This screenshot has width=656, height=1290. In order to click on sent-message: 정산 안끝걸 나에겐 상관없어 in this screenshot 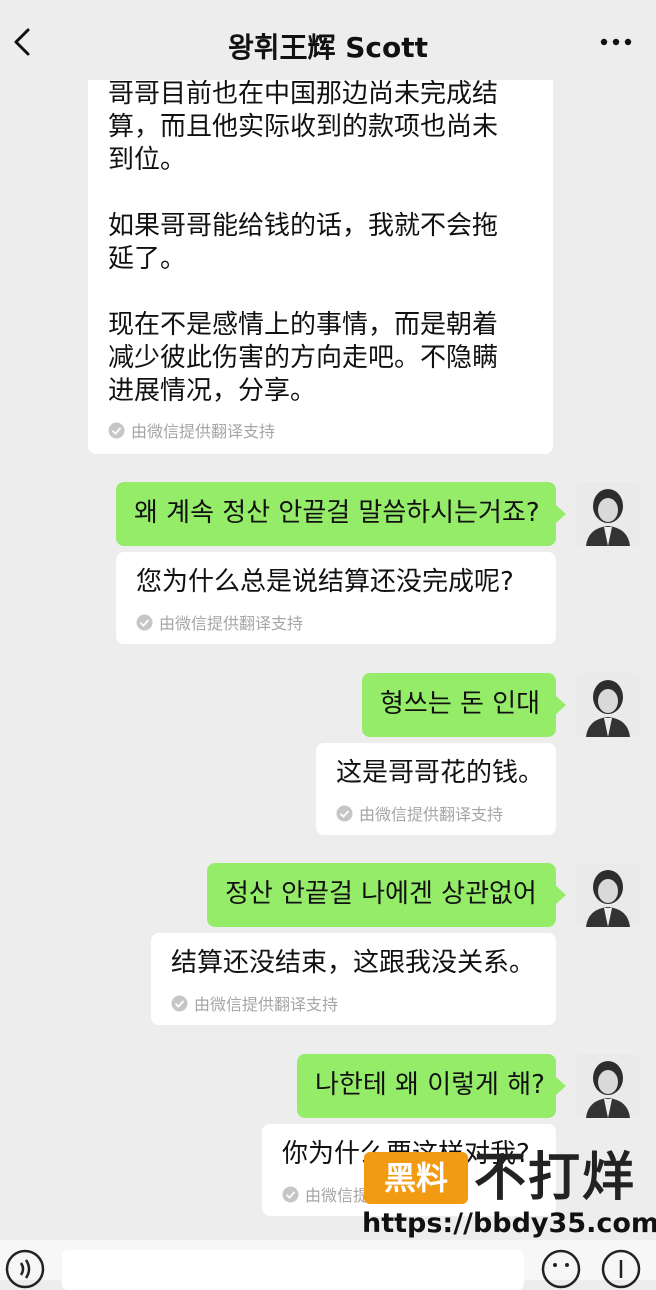, I will do `click(386, 895)`.